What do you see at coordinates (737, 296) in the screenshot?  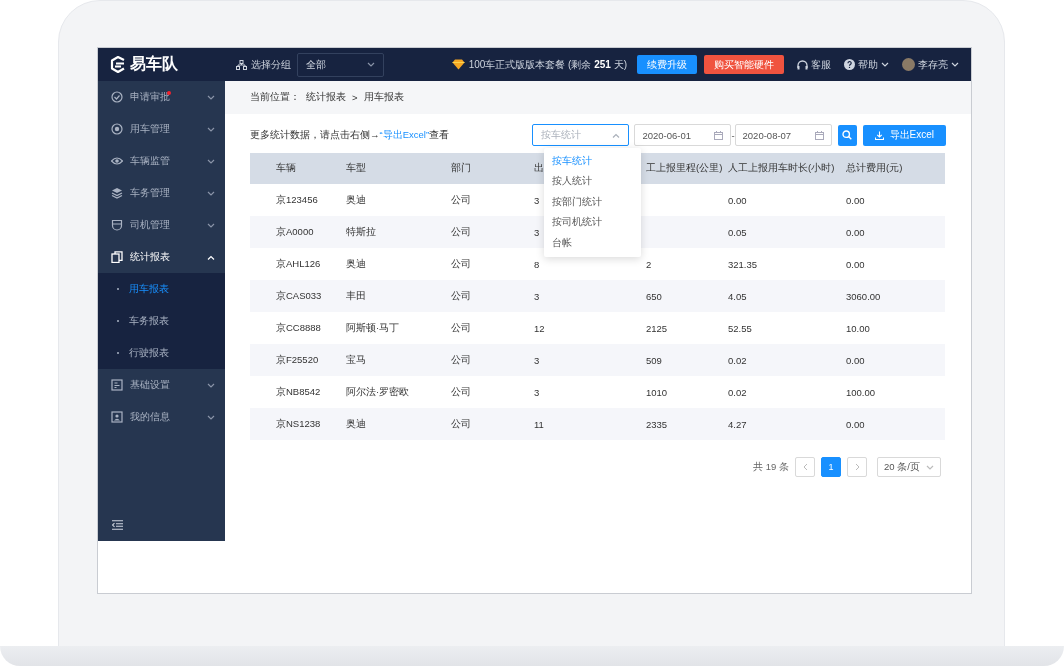 I see `table-cell: 4.05` at bounding box center [737, 296].